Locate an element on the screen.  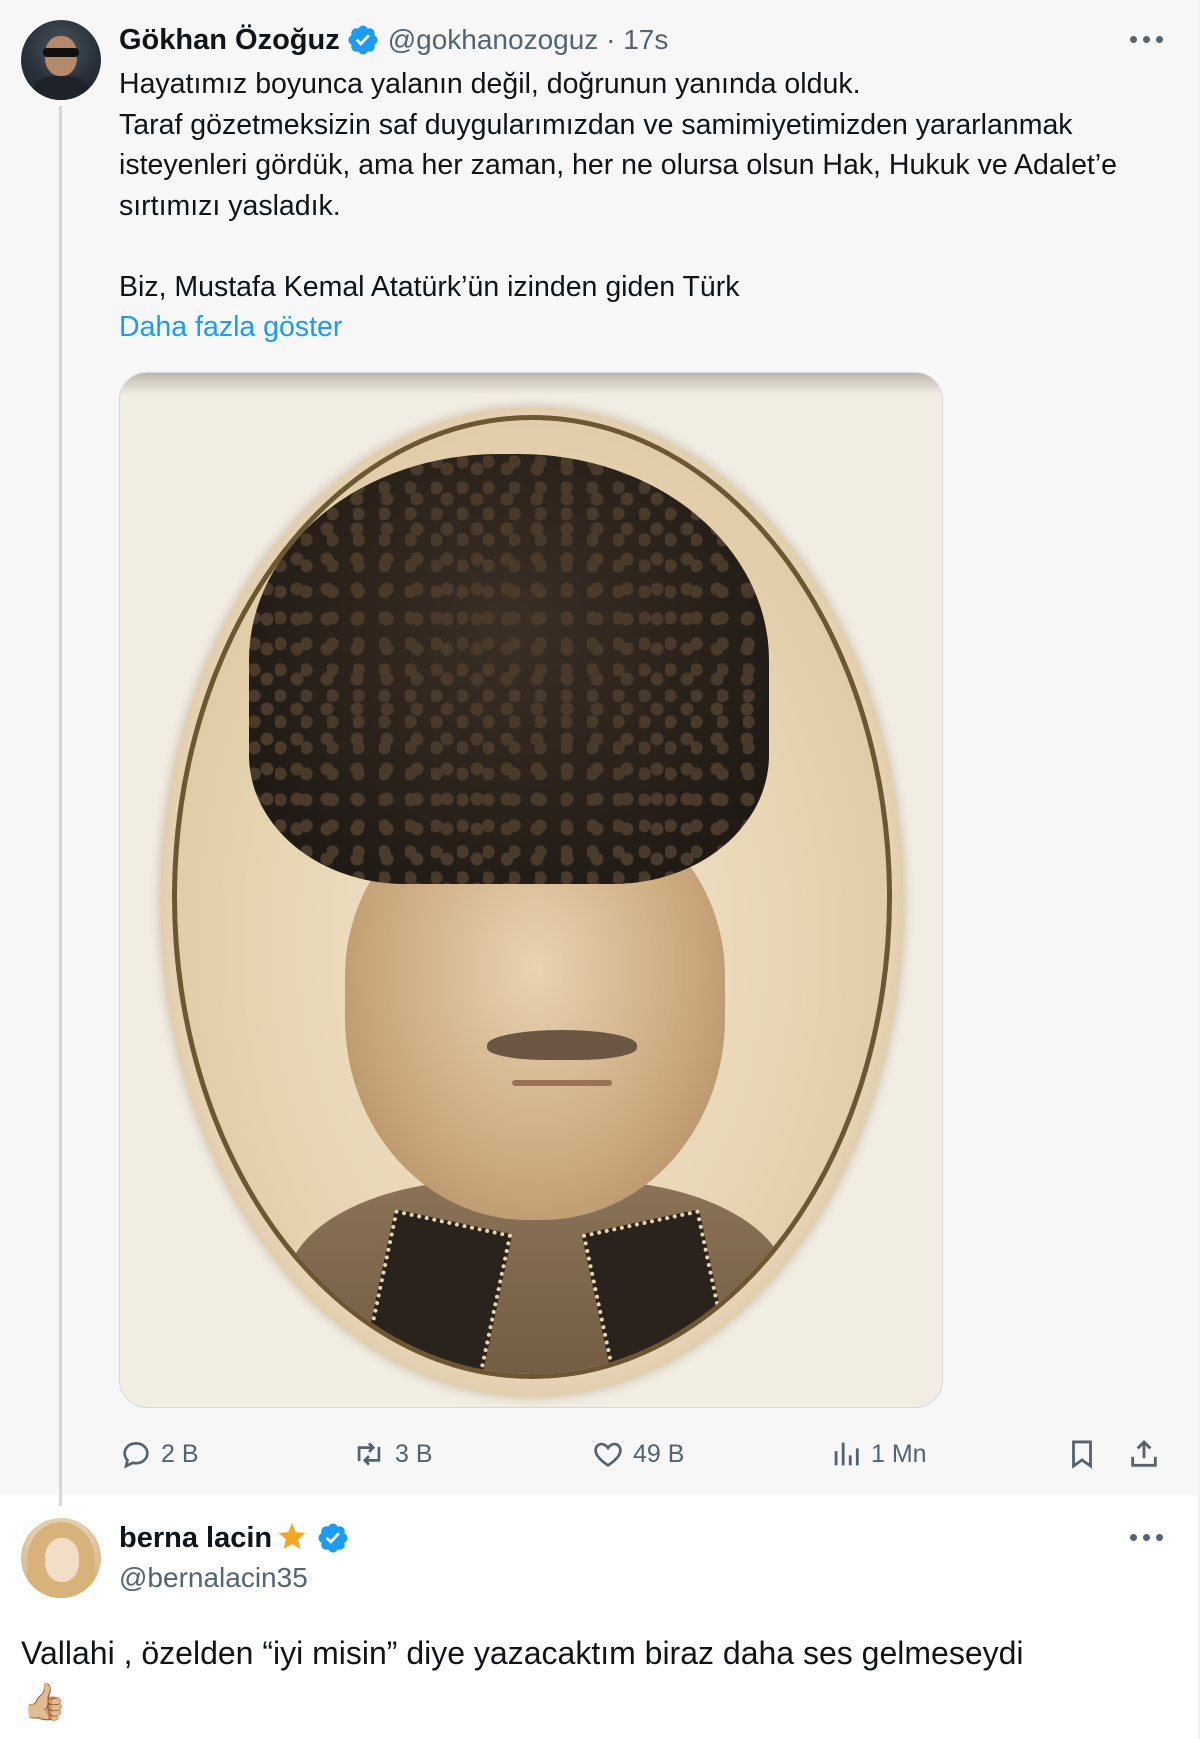
reply-author-handle: @bernalacin35 is located at coordinates (213, 1578).